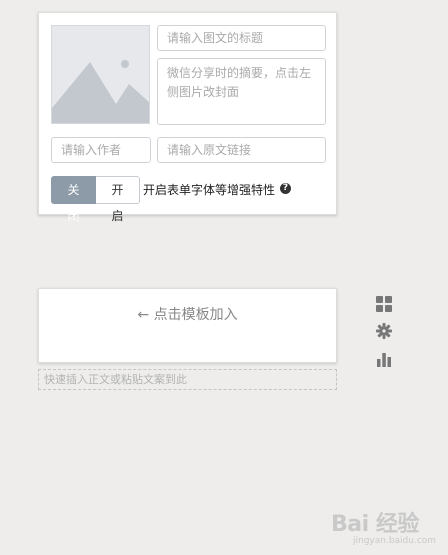 This screenshot has width=448, height=555. Describe the element at coordinates (209, 190) in the screenshot. I see `enhance-feature-label: 开启表单字体等增强特性` at that location.